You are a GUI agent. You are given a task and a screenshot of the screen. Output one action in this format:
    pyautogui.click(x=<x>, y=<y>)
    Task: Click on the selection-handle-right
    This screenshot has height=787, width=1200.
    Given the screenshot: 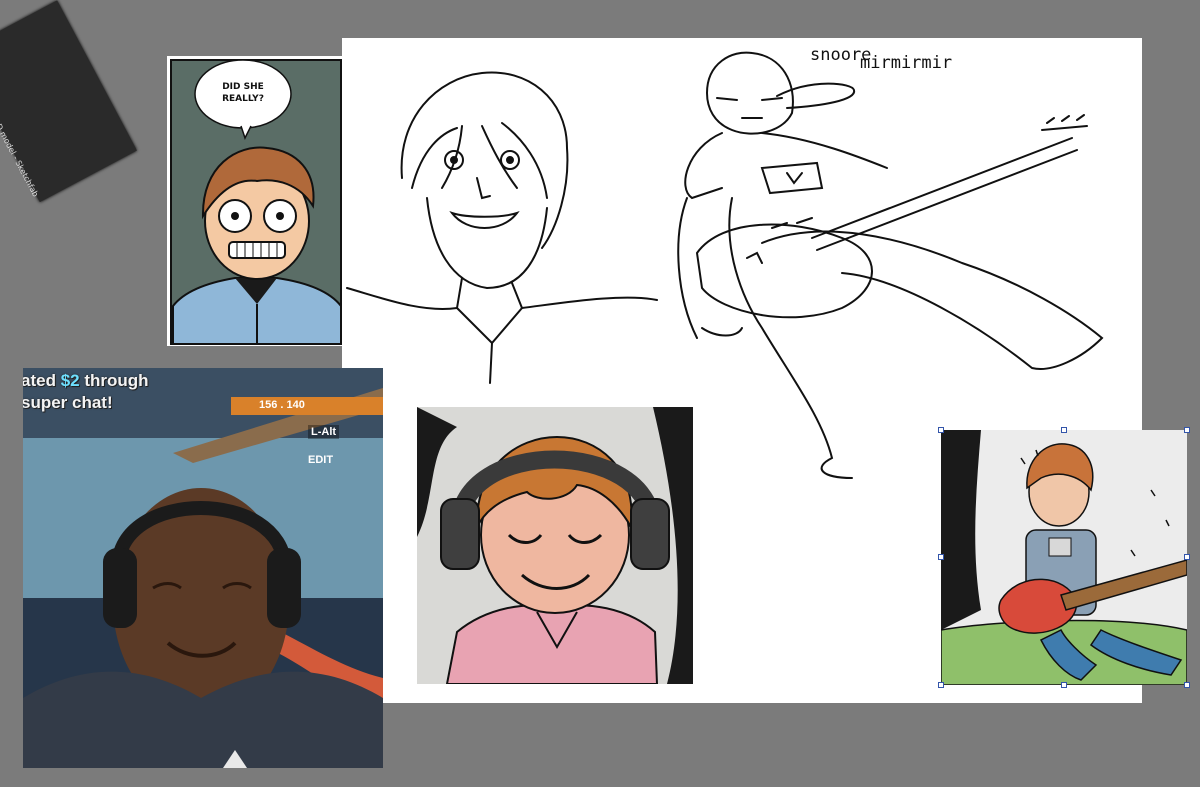 What is the action you would take?
    pyautogui.click(x=1187, y=557)
    